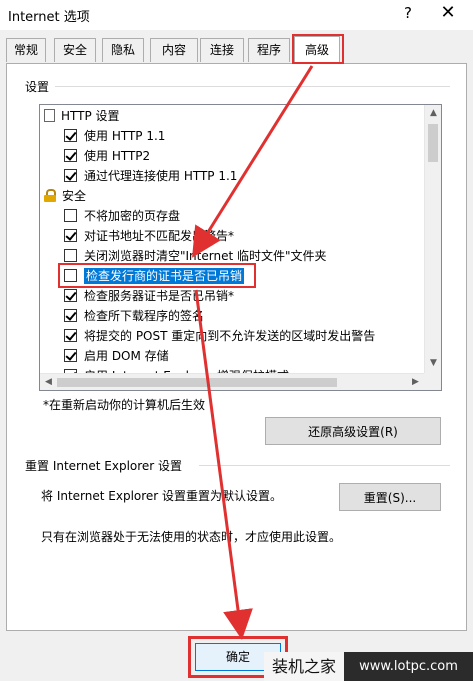 This screenshot has width=473, height=681. What do you see at coordinates (65, 196) in the screenshot?
I see `tree-folder-security: 安全` at bounding box center [65, 196].